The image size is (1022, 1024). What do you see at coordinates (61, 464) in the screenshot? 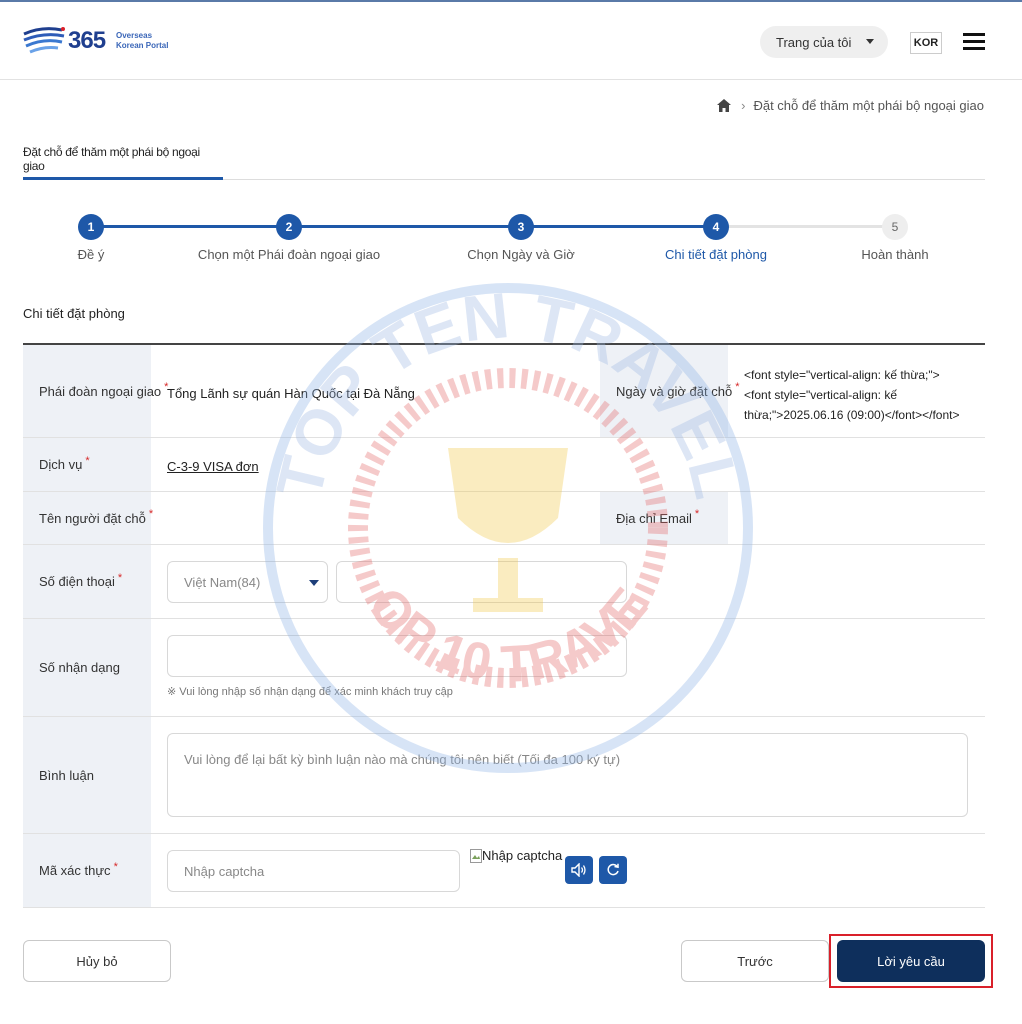
I see `service-label-text: Dịch vụ` at bounding box center [61, 464].